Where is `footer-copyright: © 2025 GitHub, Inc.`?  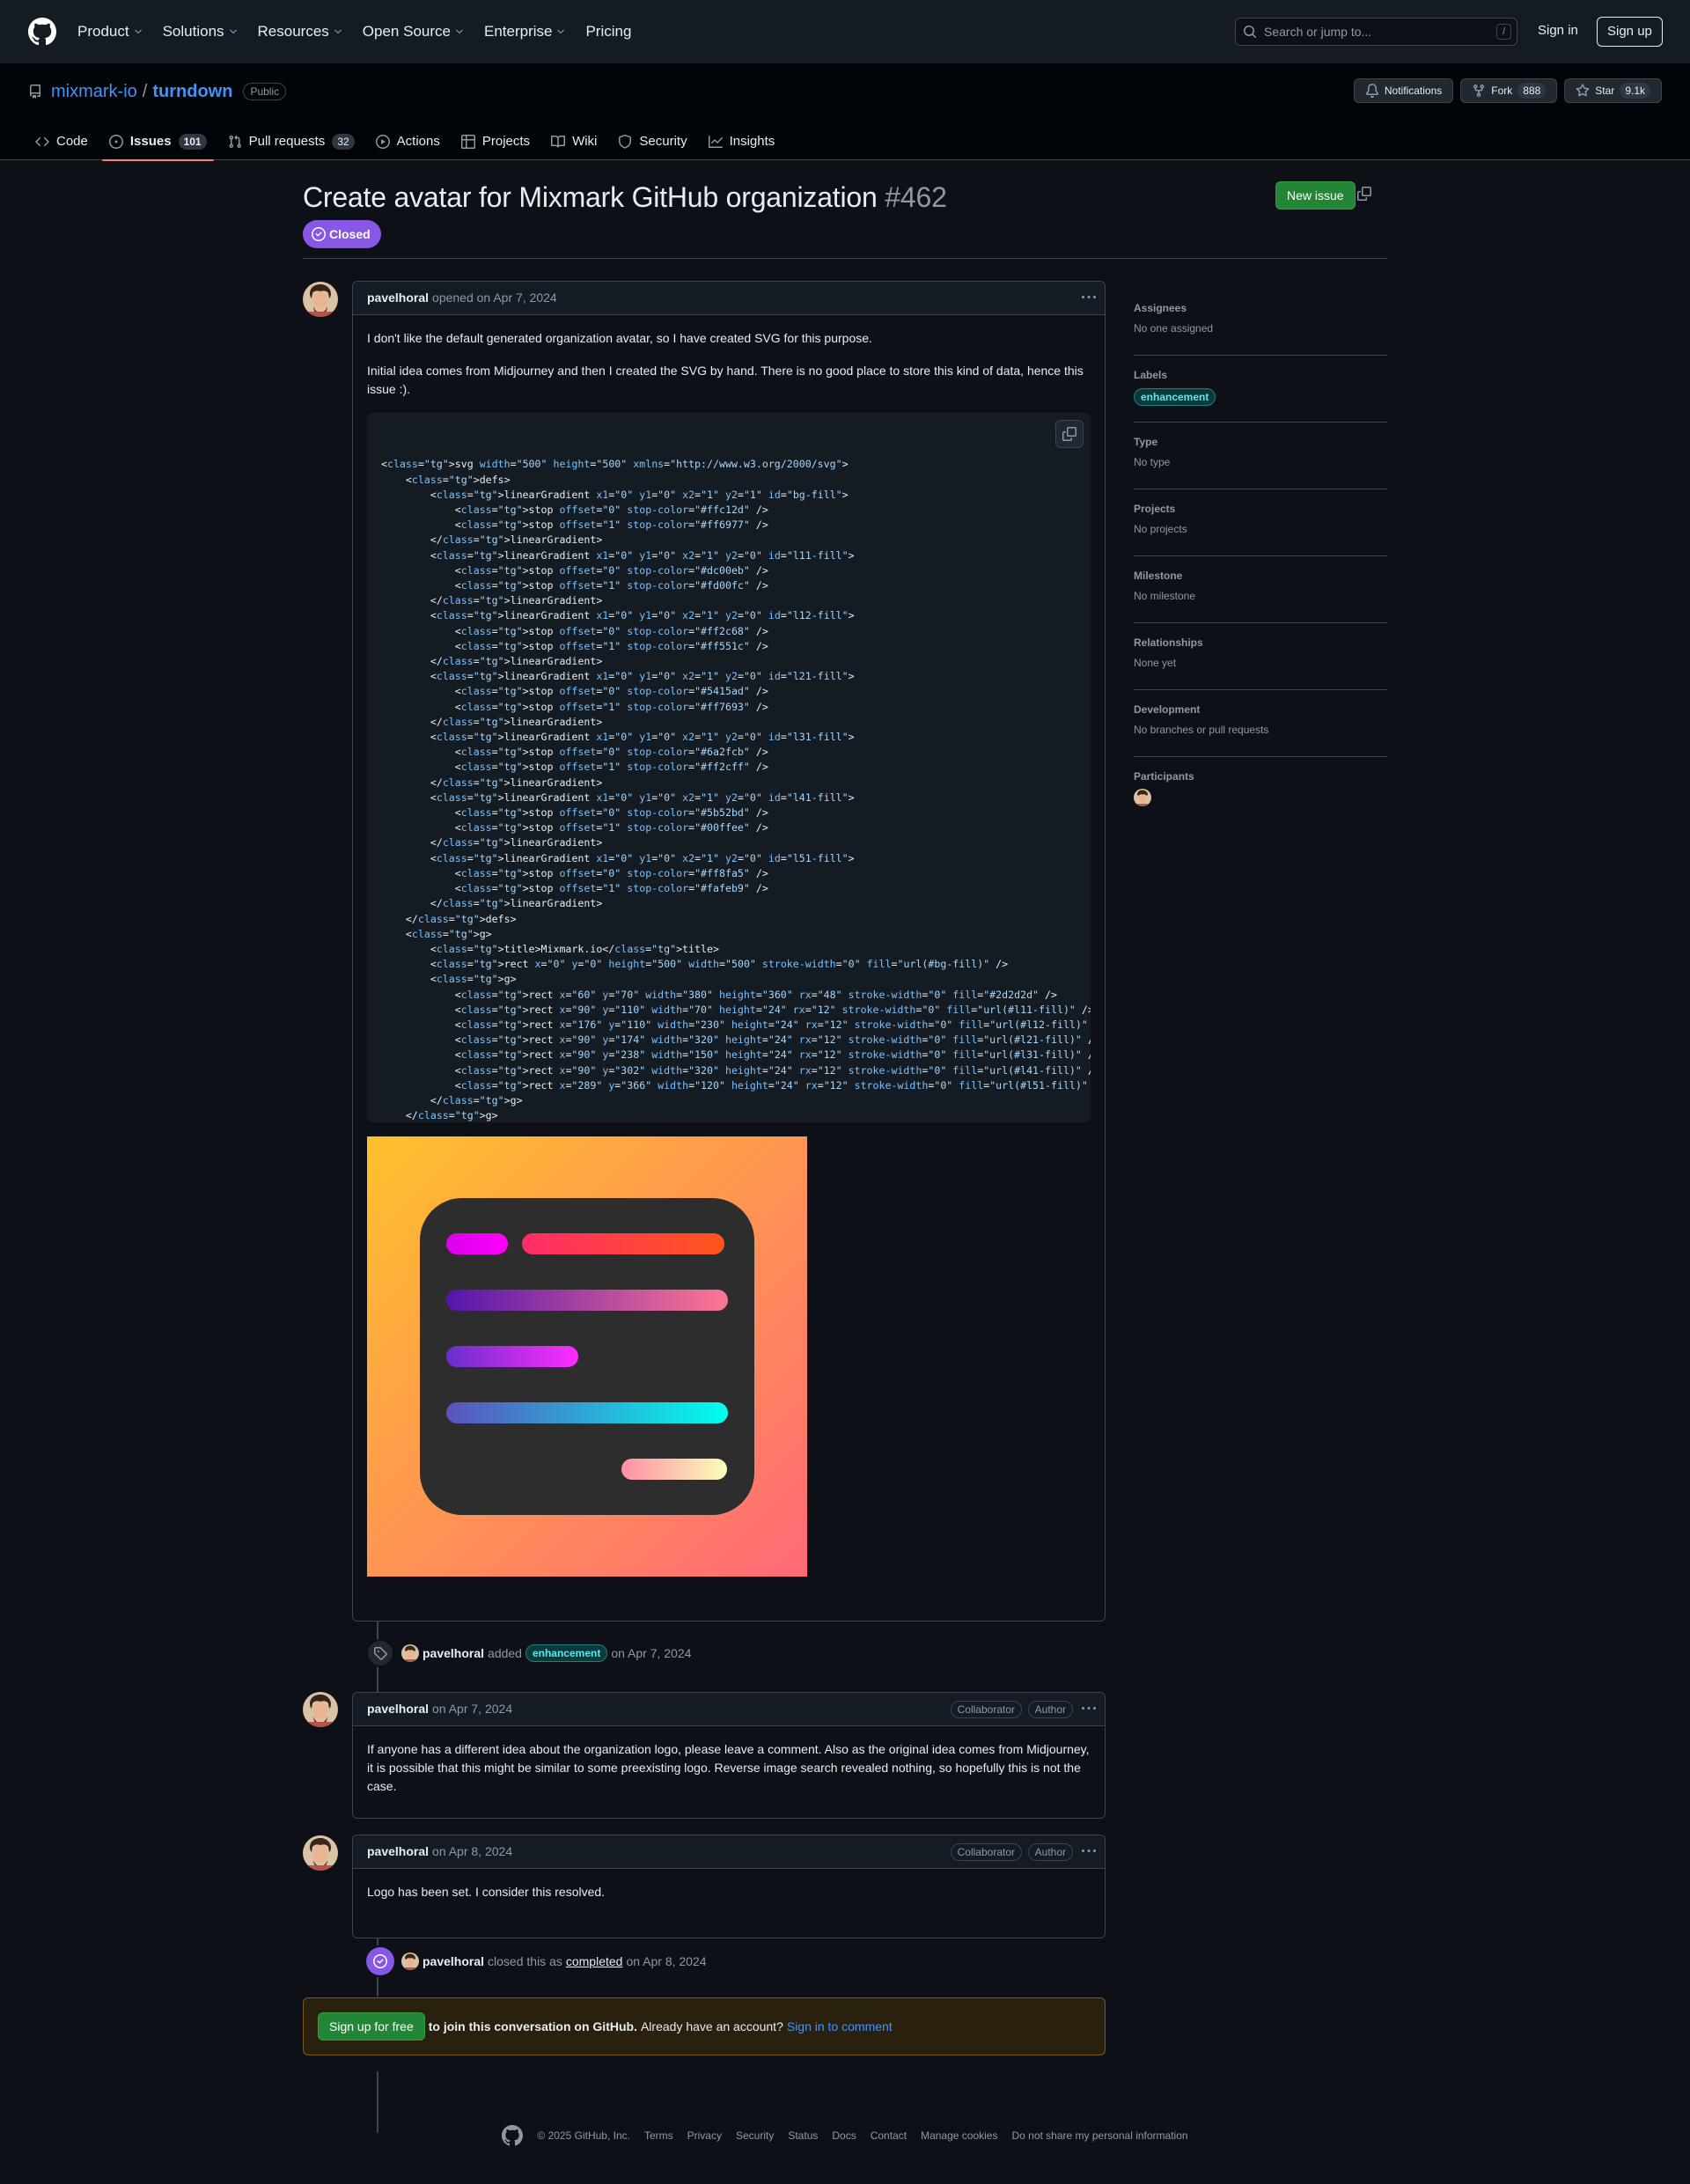 footer-copyright: © 2025 GitHub, Inc. is located at coordinates (584, 2135).